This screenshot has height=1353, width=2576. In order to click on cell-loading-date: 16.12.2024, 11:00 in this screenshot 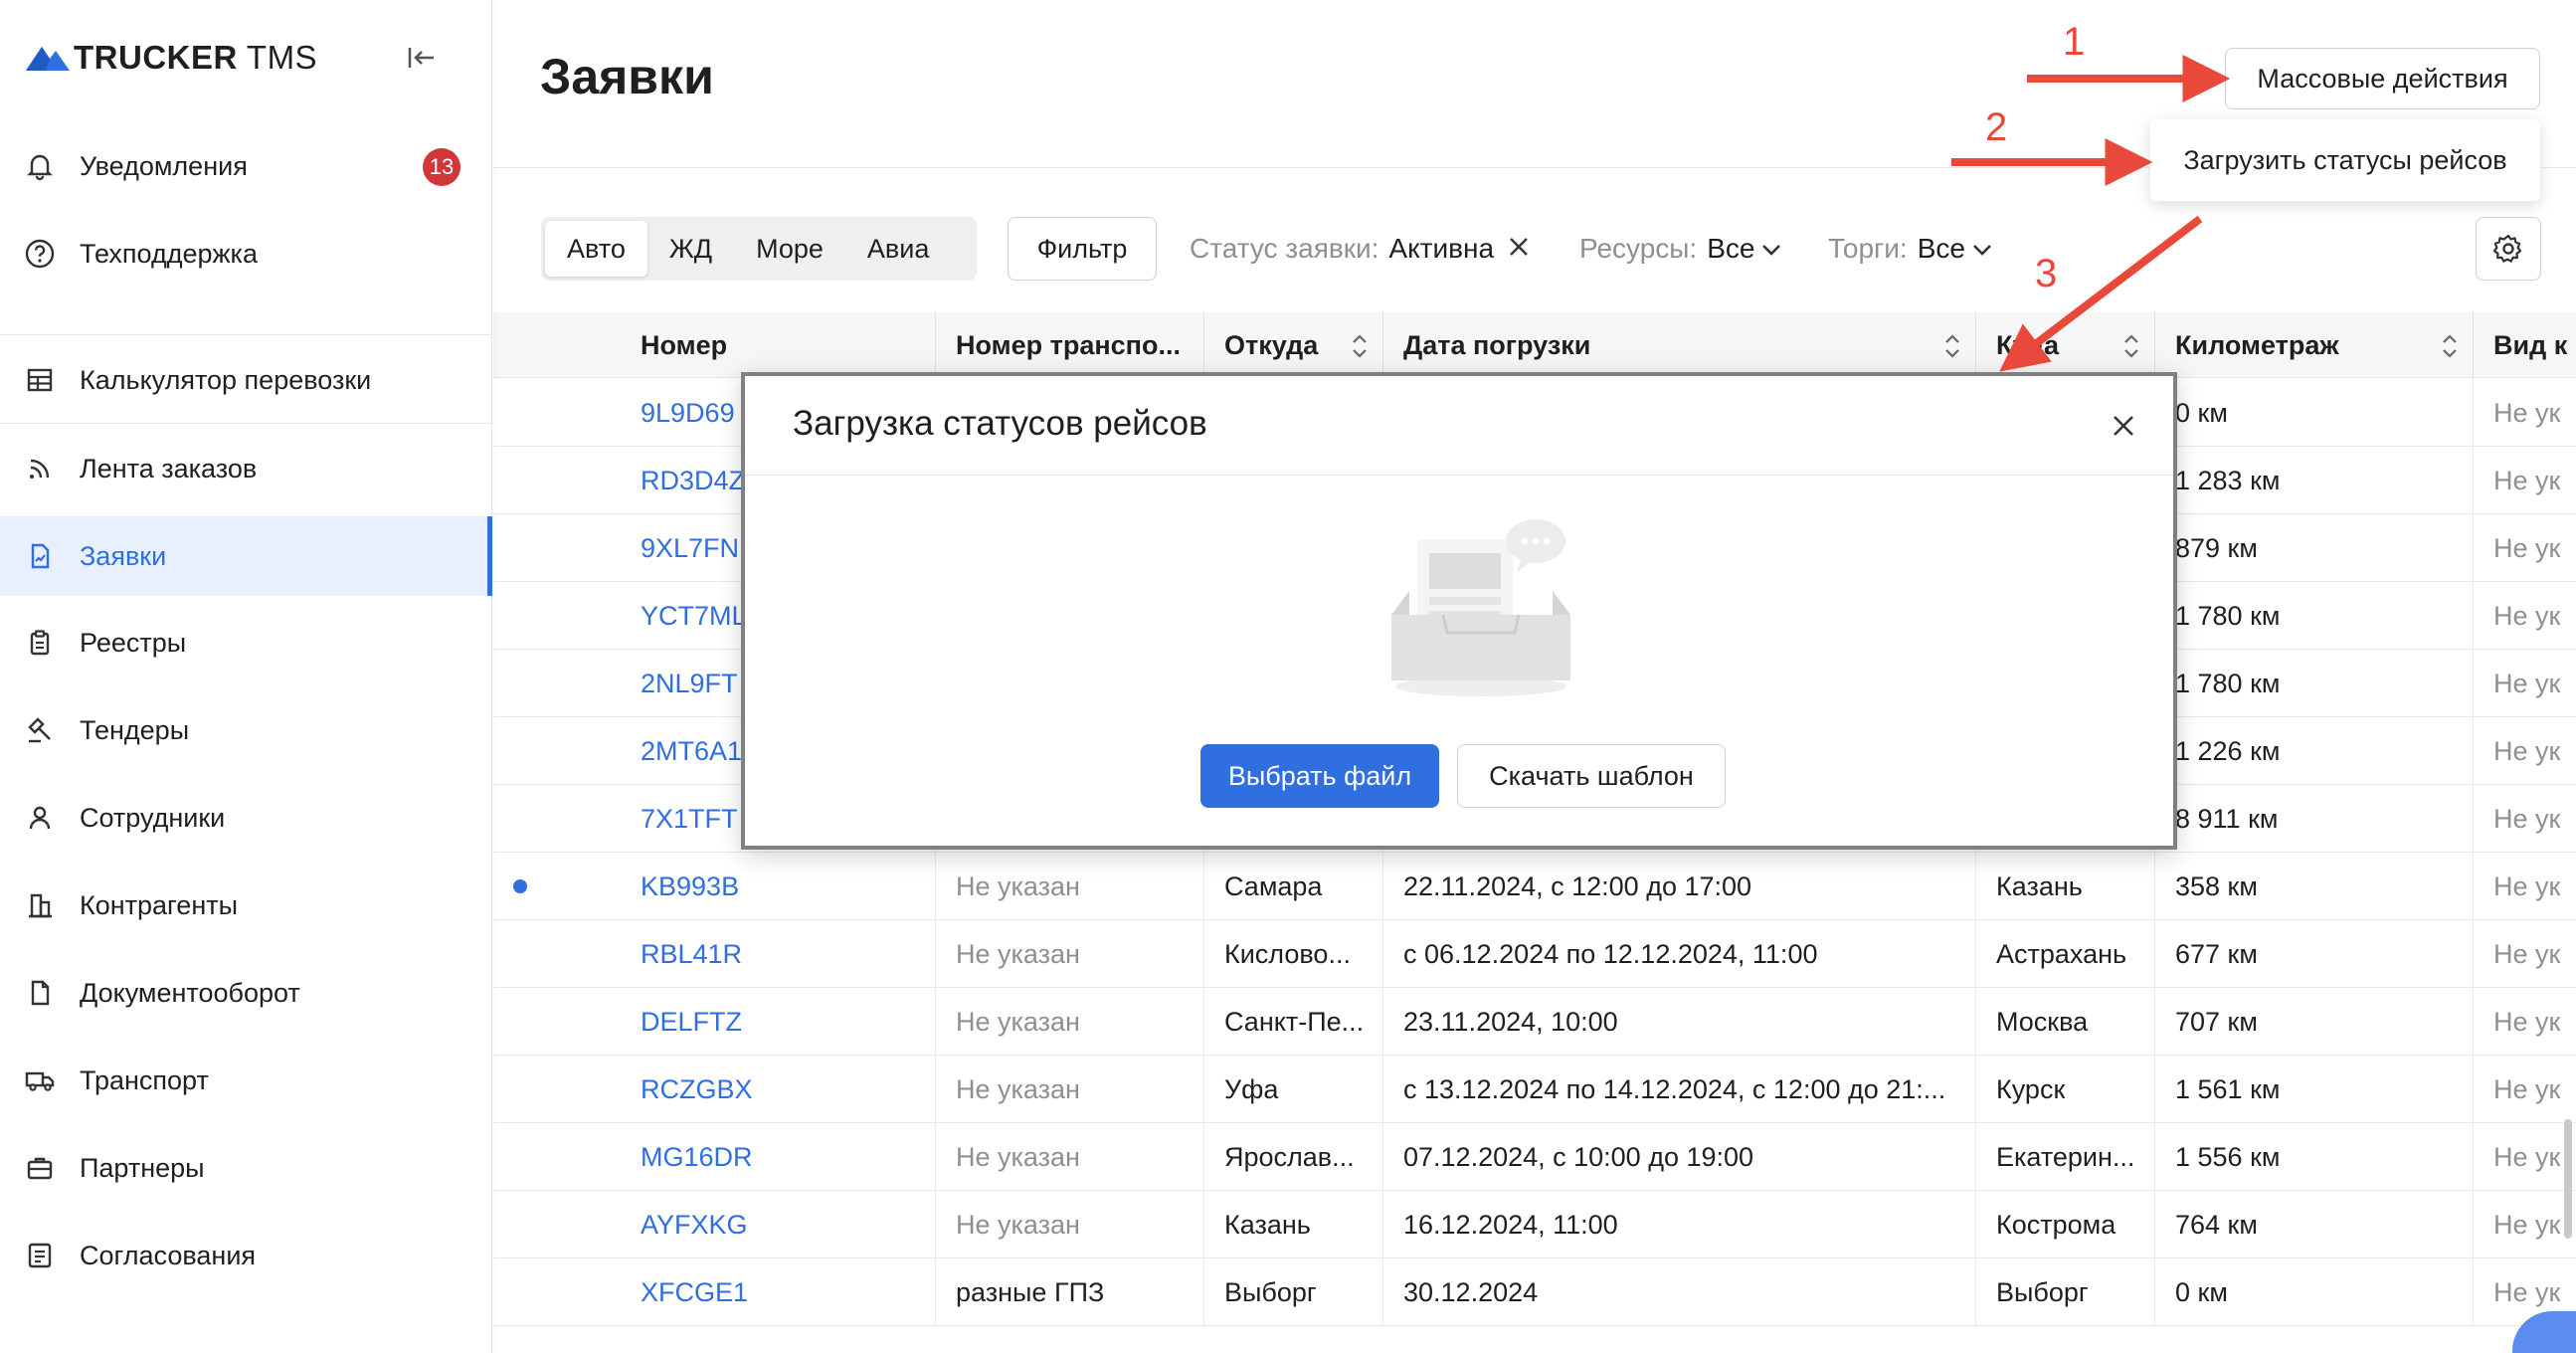, I will do `click(1678, 1224)`.